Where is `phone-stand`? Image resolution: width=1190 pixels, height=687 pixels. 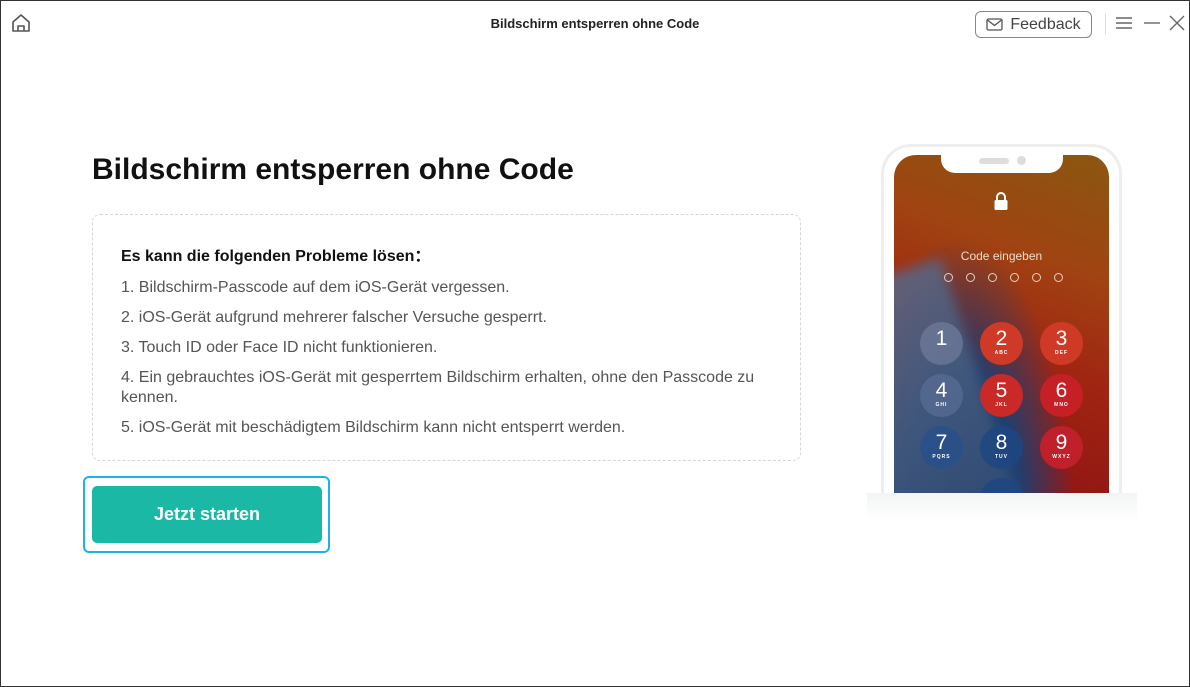
phone-stand is located at coordinates (1002, 508).